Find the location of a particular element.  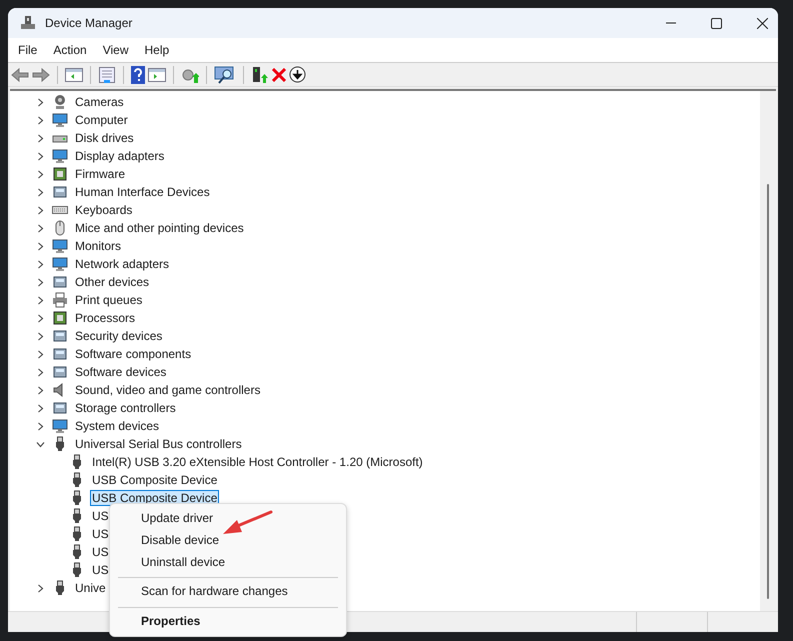

menu-item: Uninstall device is located at coordinates (228, 562).